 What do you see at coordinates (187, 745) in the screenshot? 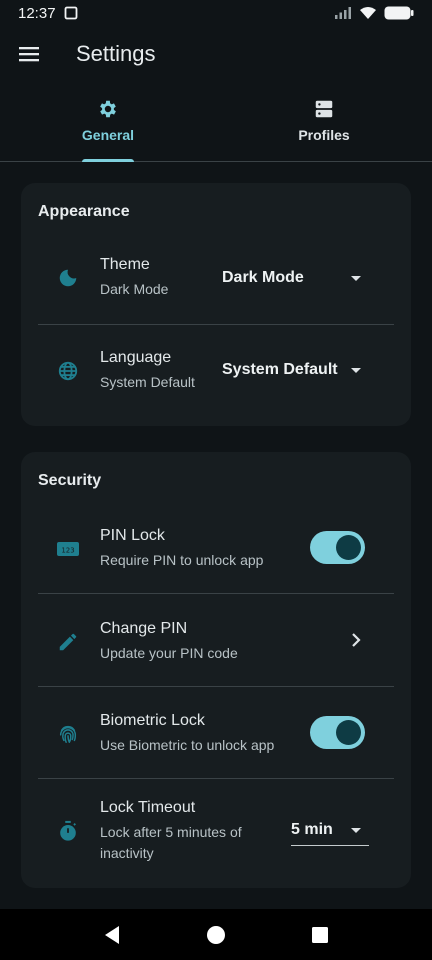
I see `biometric-lock-subtitle: Use Biometric to unlock app` at bounding box center [187, 745].